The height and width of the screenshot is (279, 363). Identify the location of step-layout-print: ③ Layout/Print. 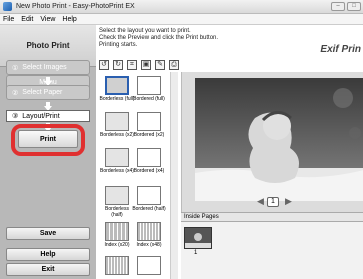
(48, 116).